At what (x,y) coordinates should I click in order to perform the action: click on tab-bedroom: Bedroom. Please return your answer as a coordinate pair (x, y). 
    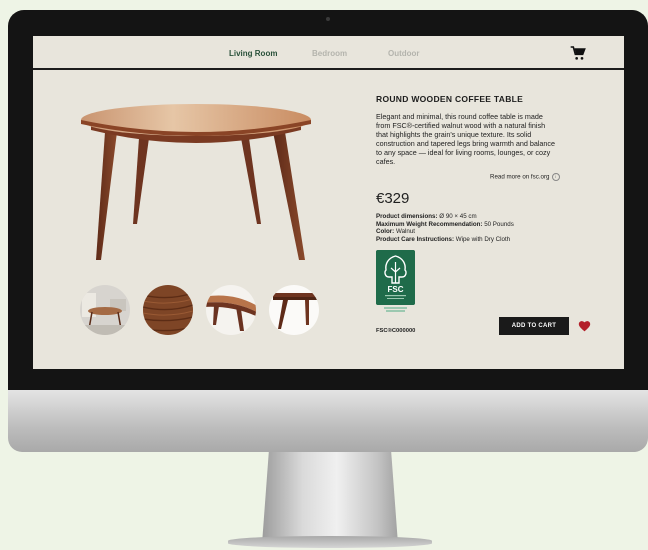
    Looking at the image, I should click on (329, 53).